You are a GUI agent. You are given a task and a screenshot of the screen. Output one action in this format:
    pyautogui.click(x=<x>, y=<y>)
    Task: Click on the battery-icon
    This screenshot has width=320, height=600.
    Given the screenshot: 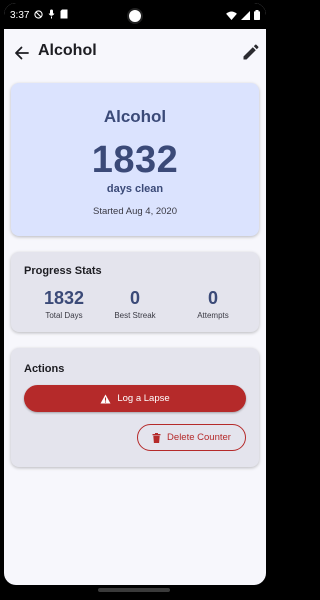 What is the action you would take?
    pyautogui.click(x=257, y=15)
    